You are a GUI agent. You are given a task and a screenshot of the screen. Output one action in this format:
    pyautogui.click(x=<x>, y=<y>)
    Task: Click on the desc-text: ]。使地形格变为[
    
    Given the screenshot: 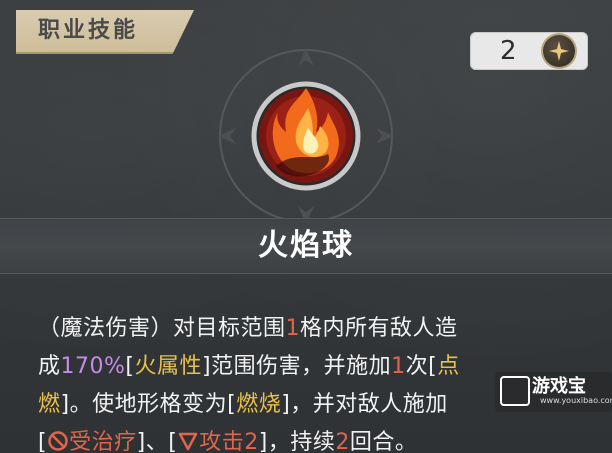 What is the action you would take?
    pyautogui.click(x=148, y=404)
    